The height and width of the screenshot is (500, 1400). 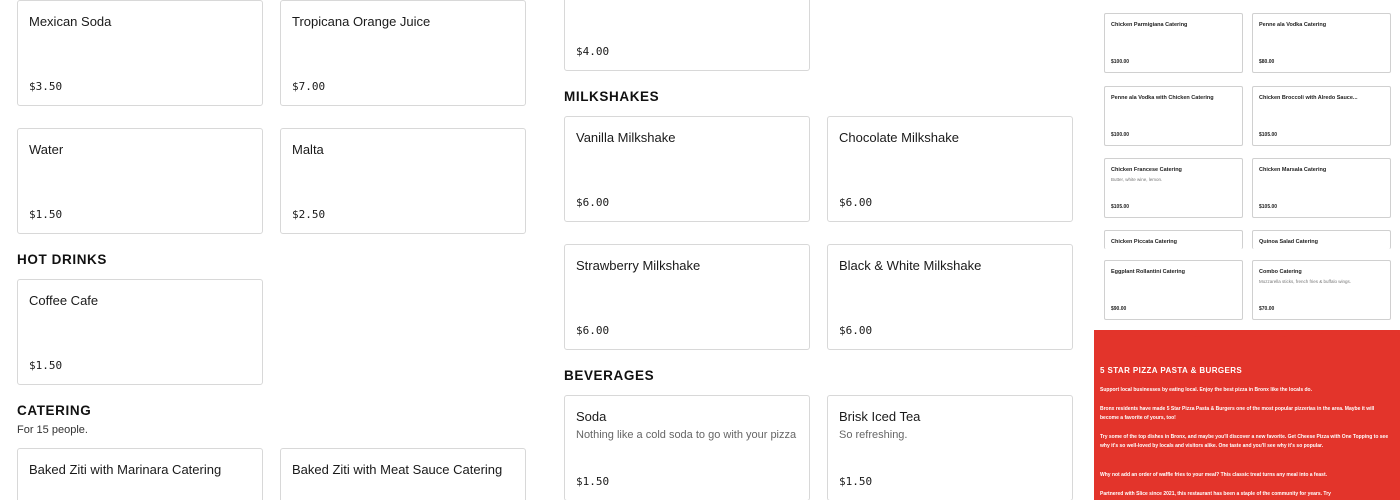 What do you see at coordinates (1293, 170) in the screenshot?
I see `item-name: Chicken Marsala Catering` at bounding box center [1293, 170].